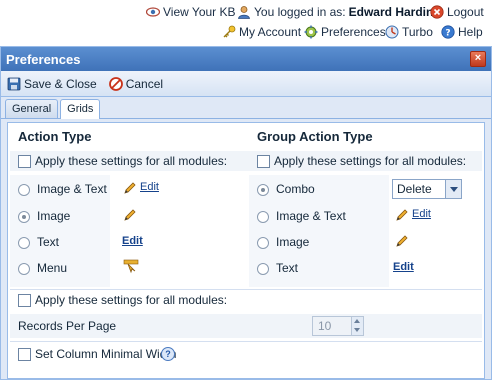  I want to click on turbo-label: Turbo, so click(417, 32).